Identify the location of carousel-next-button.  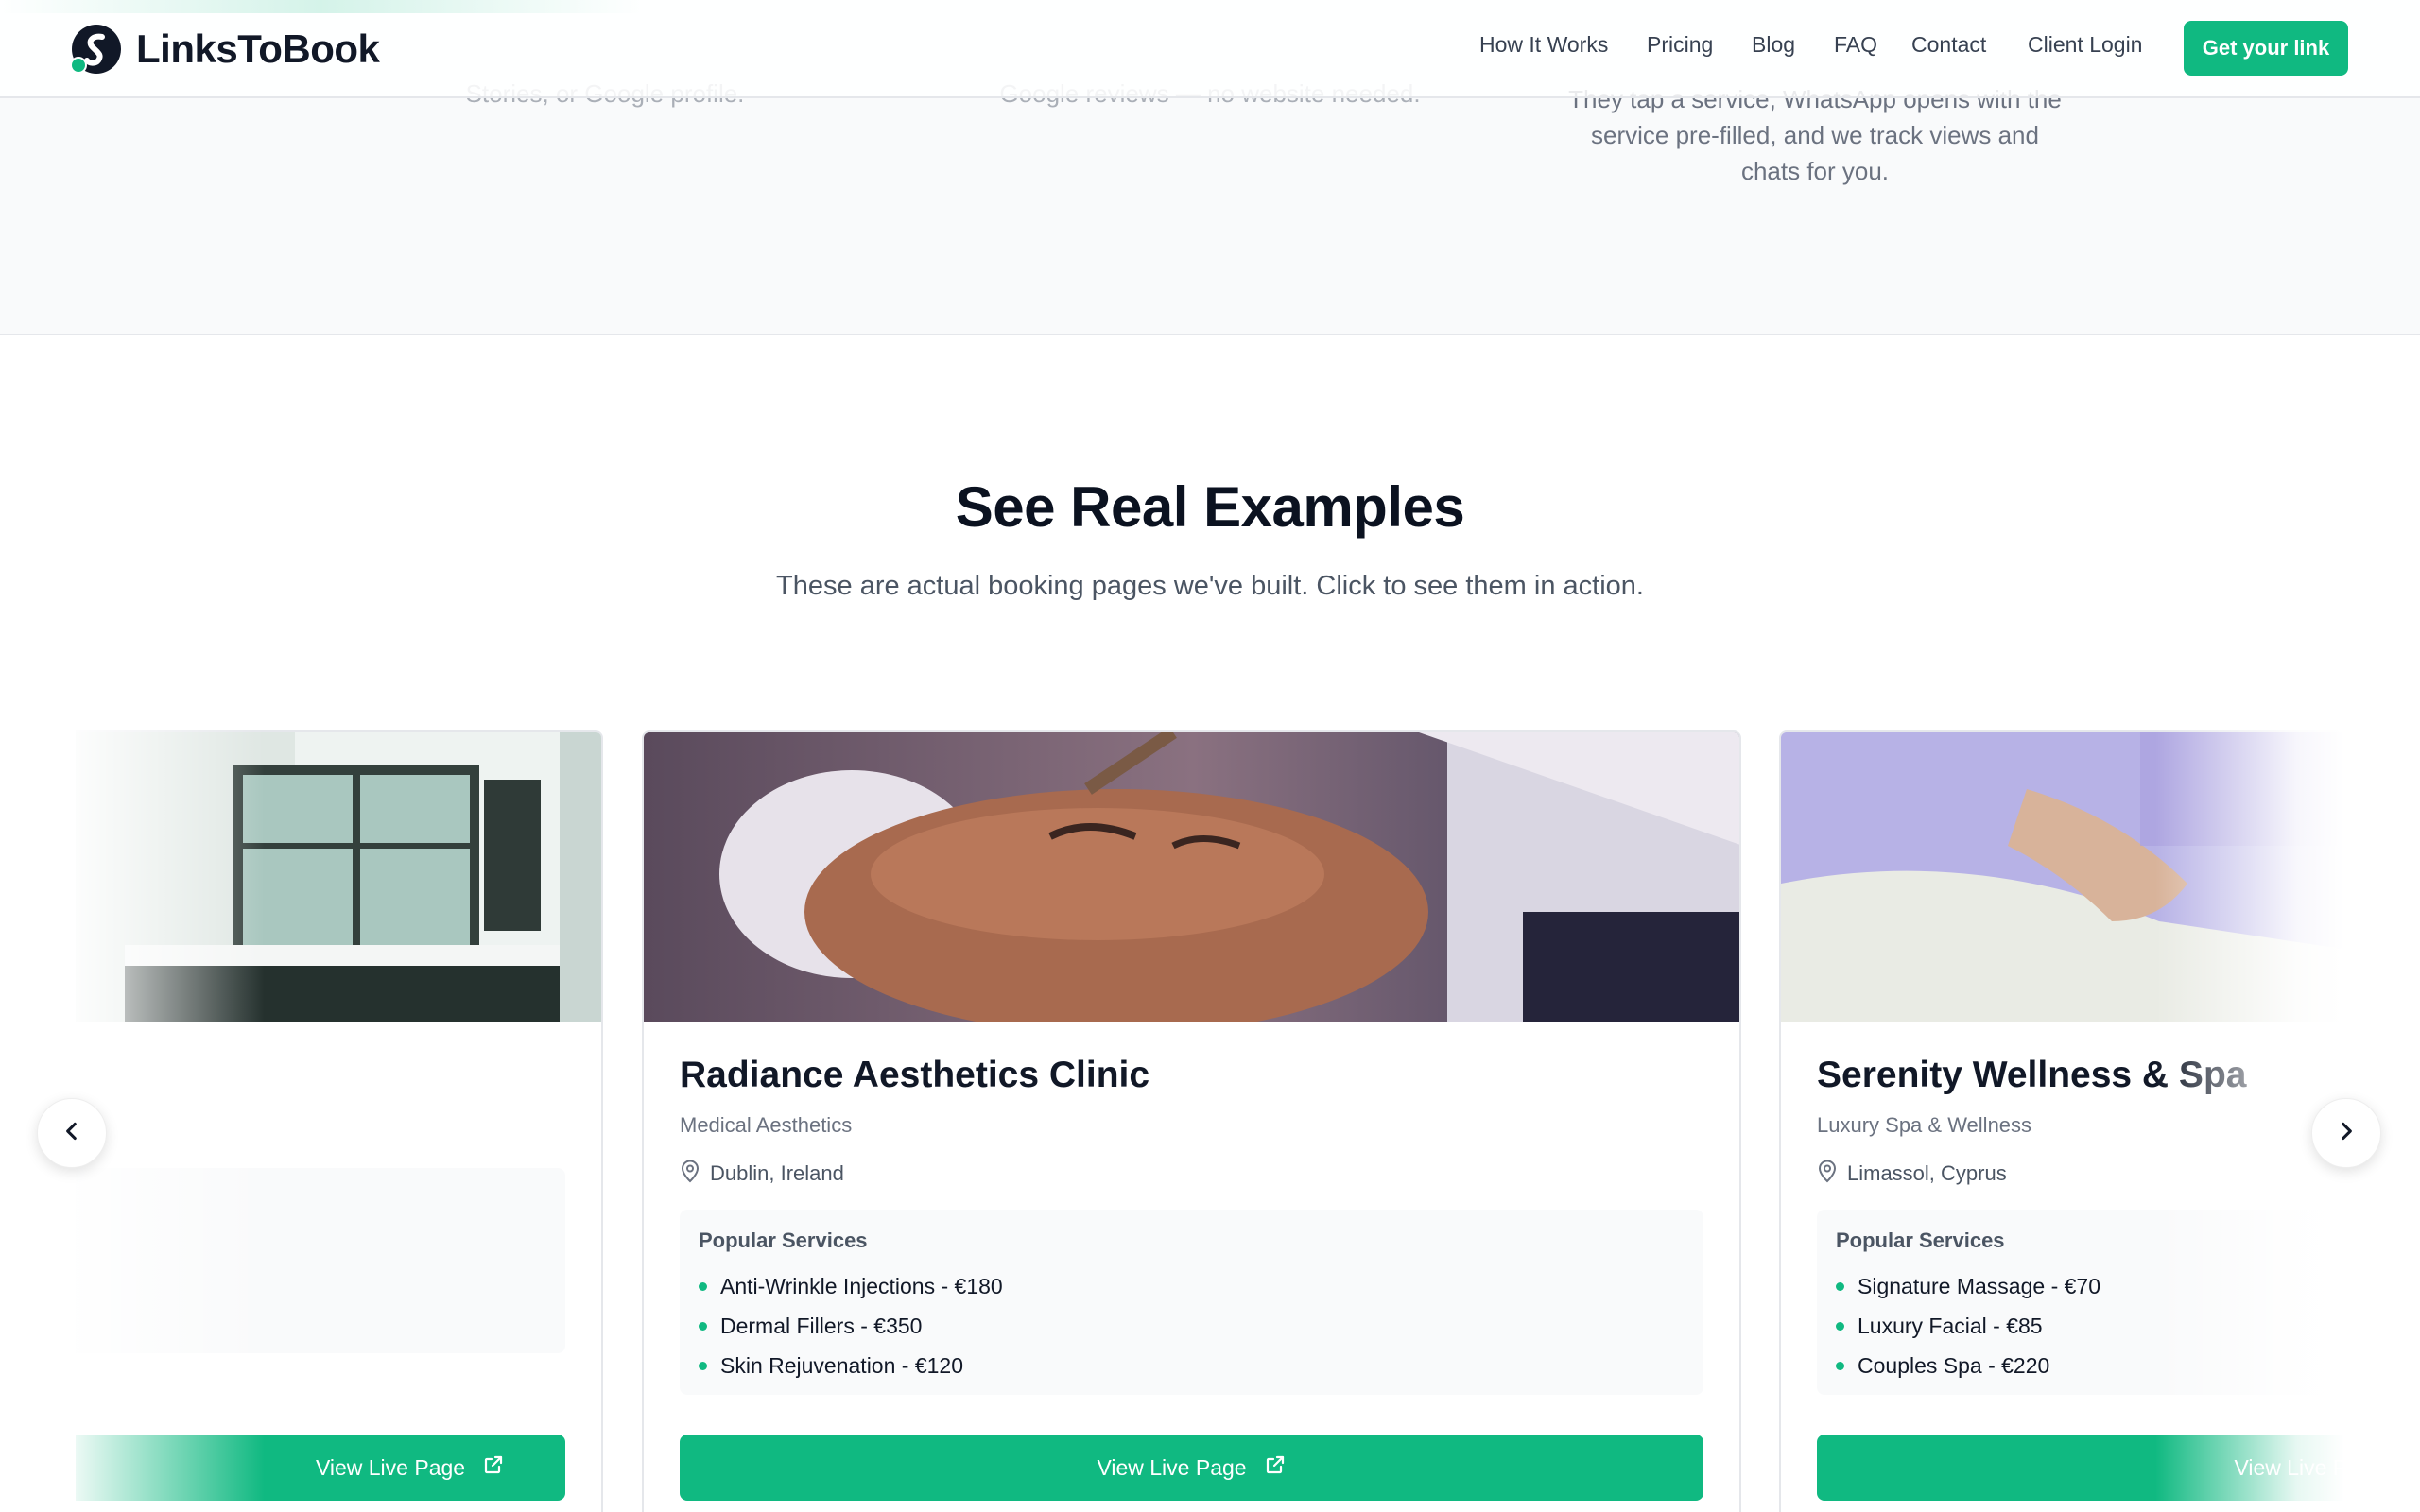
(2346, 1133).